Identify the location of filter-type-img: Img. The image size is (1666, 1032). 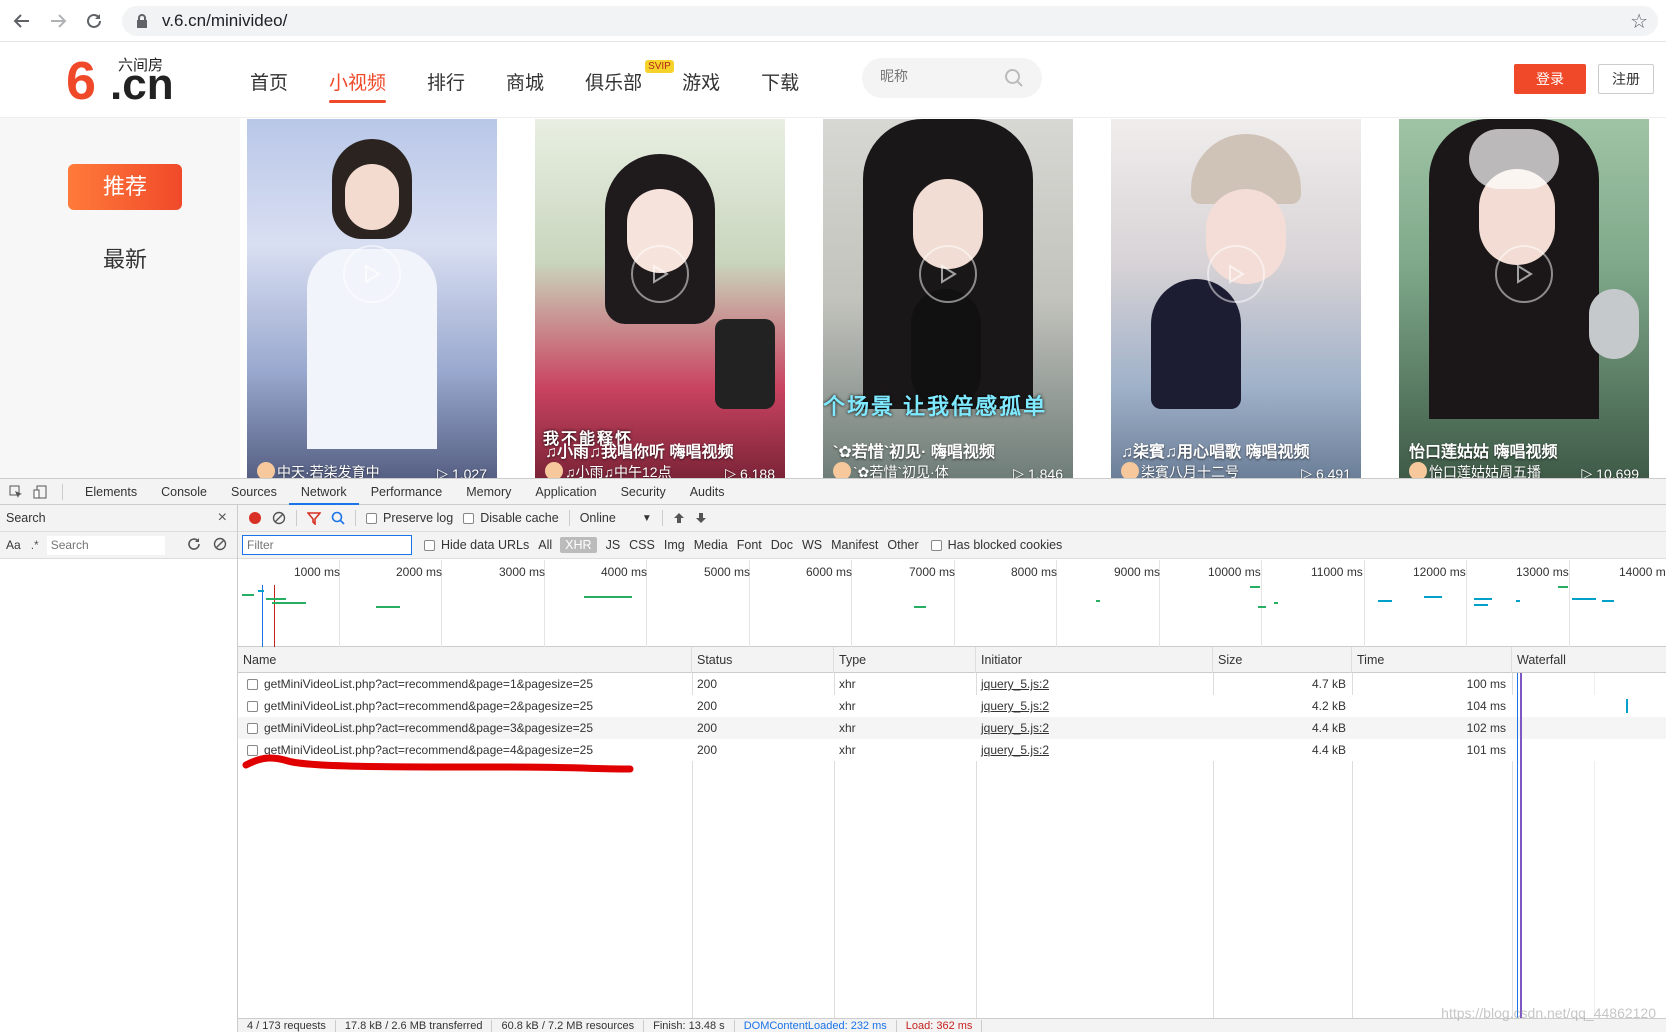
(674, 545).